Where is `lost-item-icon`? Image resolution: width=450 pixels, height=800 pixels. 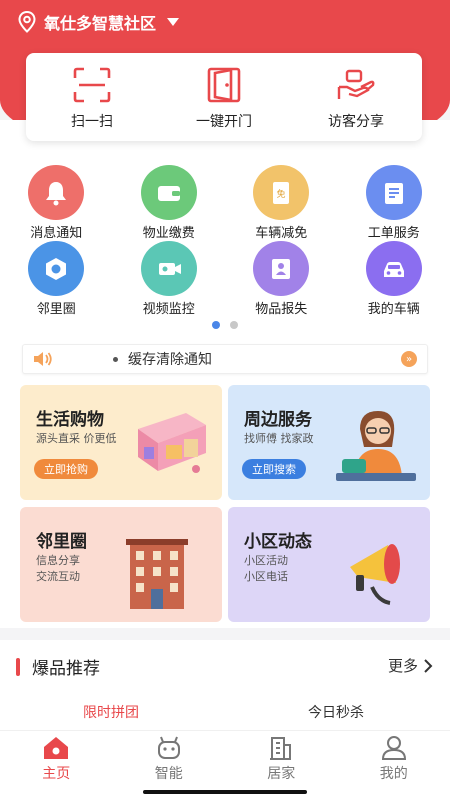 lost-item-icon is located at coordinates (281, 268).